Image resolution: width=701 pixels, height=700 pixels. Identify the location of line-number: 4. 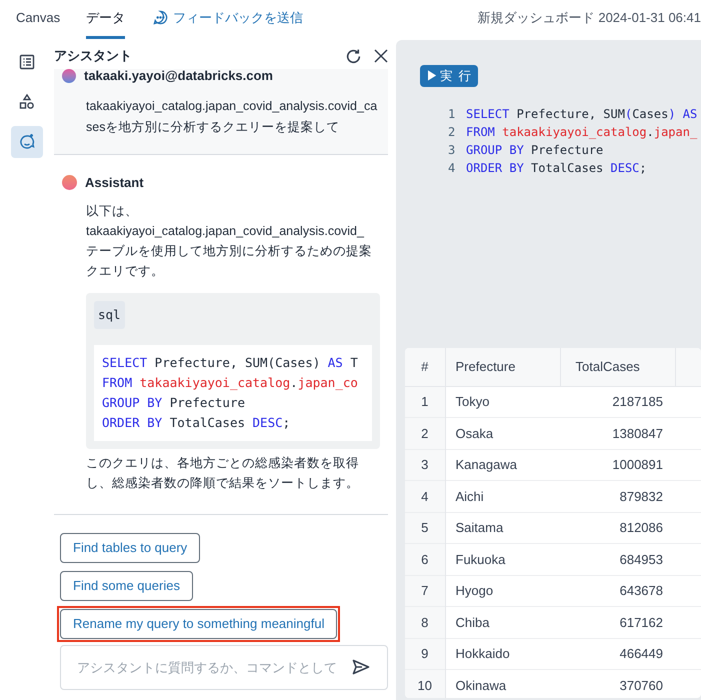
(452, 168).